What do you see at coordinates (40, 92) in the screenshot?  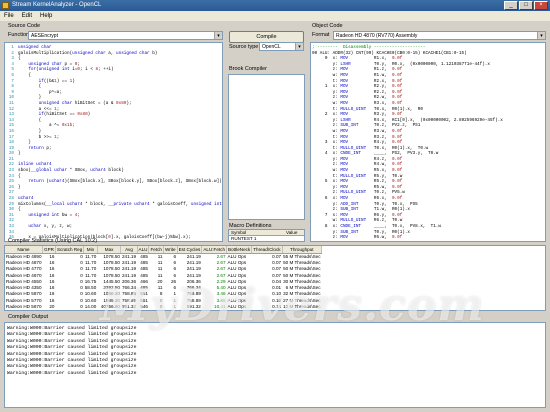 I see `source-line-text: p^=a;` at bounding box center [40, 92].